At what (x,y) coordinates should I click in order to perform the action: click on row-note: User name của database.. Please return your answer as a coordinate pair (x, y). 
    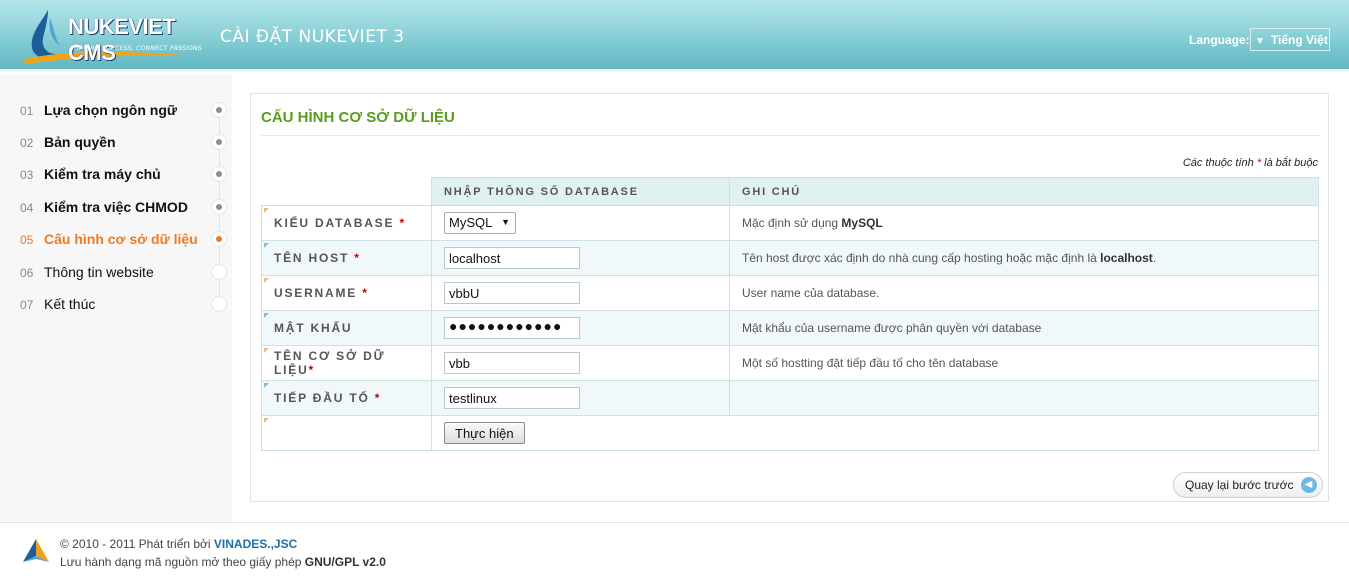
    Looking at the image, I should click on (1024, 293).